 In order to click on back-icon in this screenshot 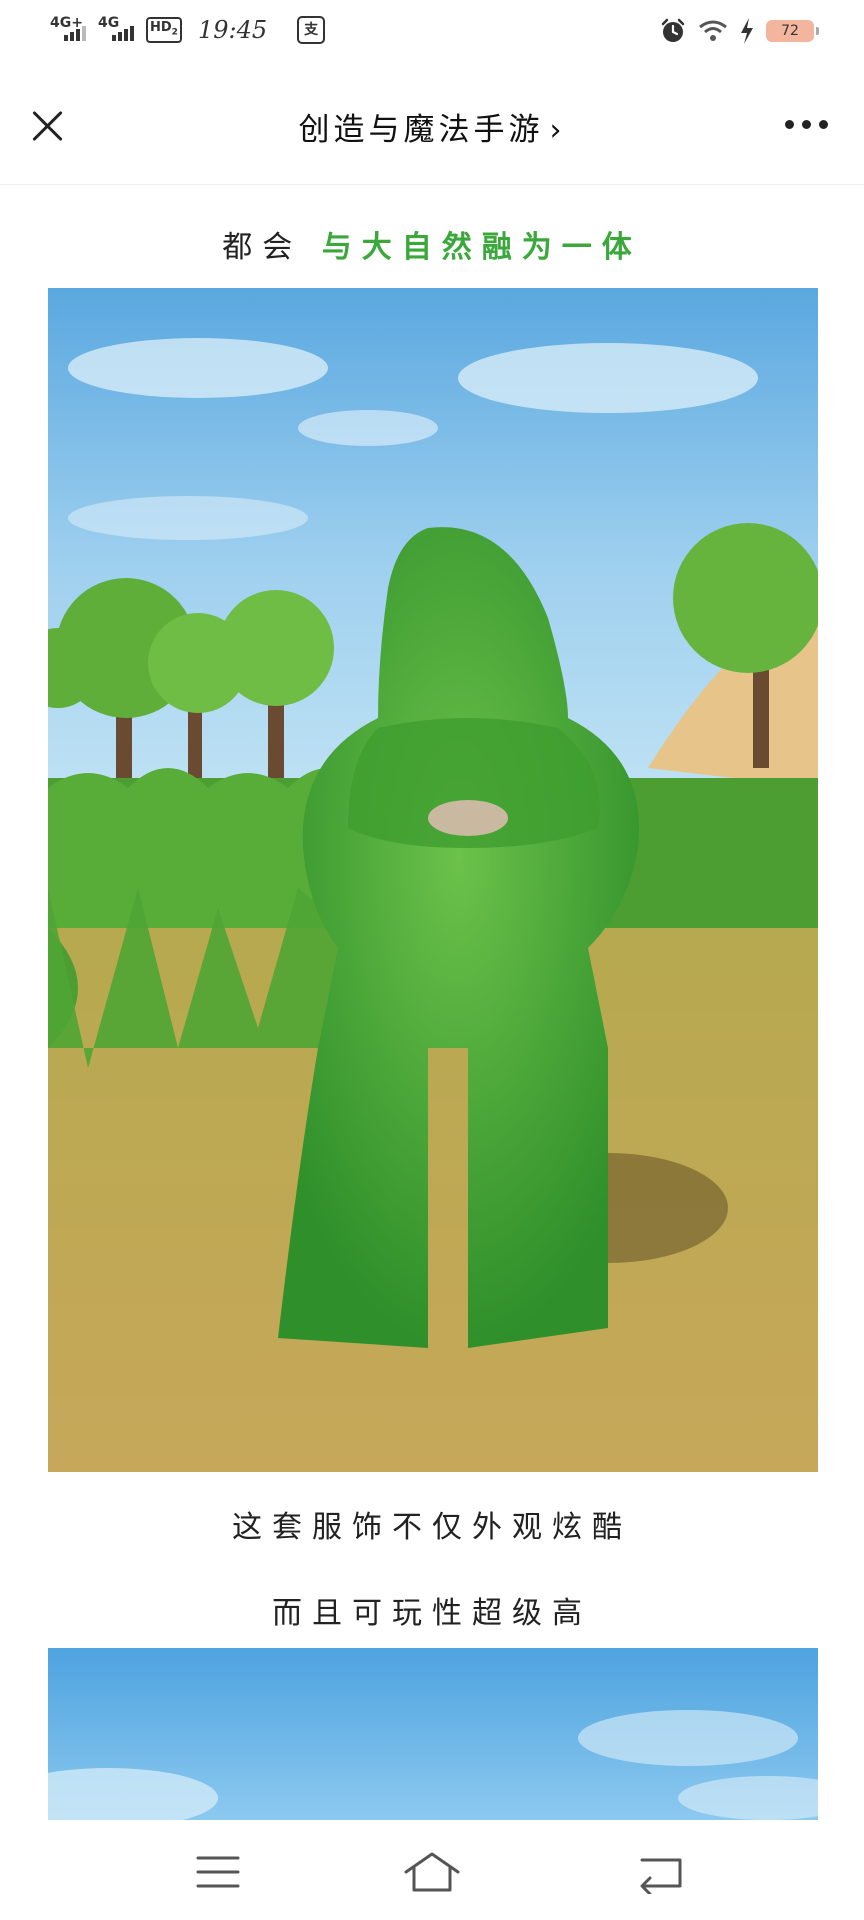, I will do `click(662, 1872)`.